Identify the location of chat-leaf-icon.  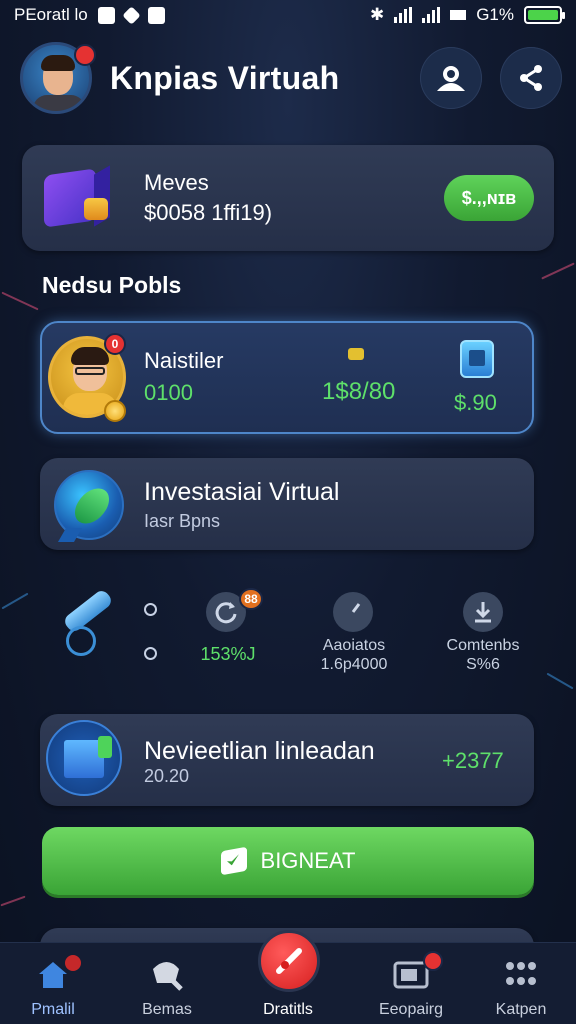
(89, 506).